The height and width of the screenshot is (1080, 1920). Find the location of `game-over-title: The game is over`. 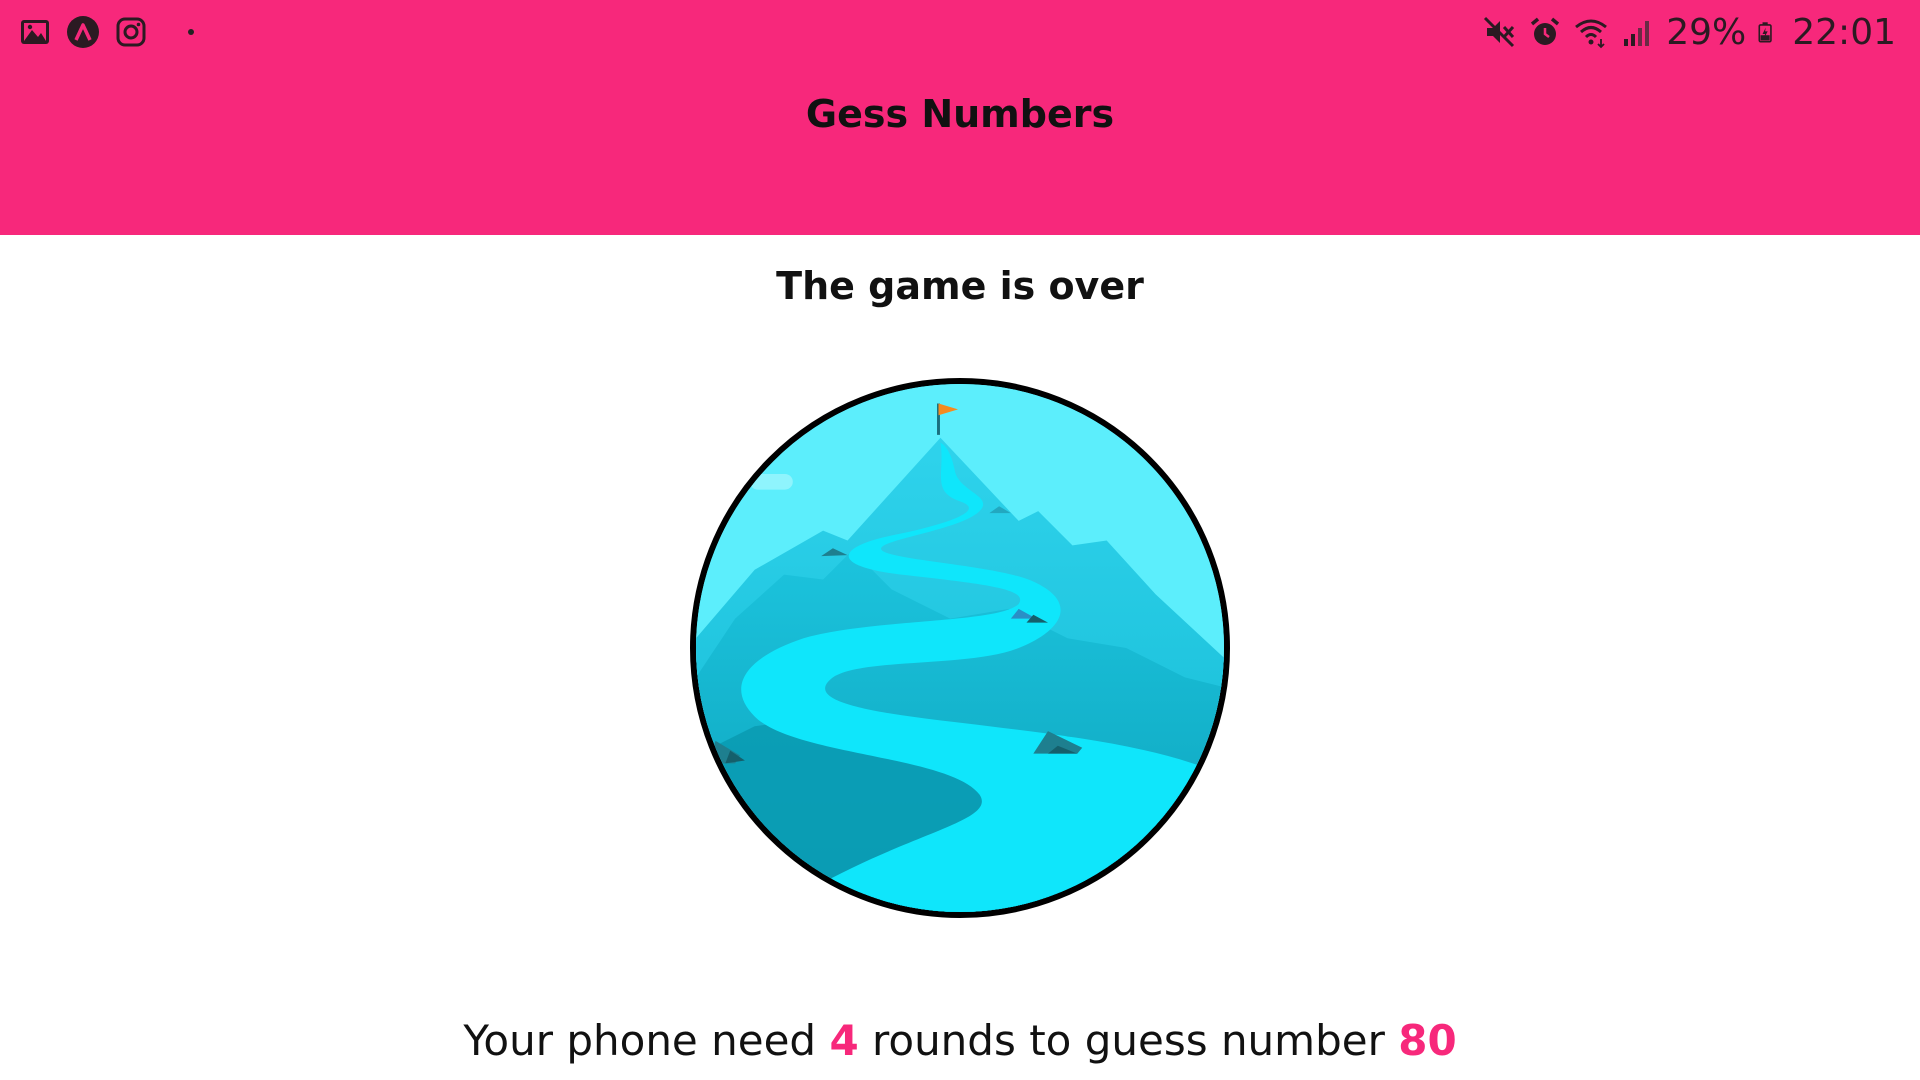

game-over-title: The game is over is located at coordinates (960, 286).